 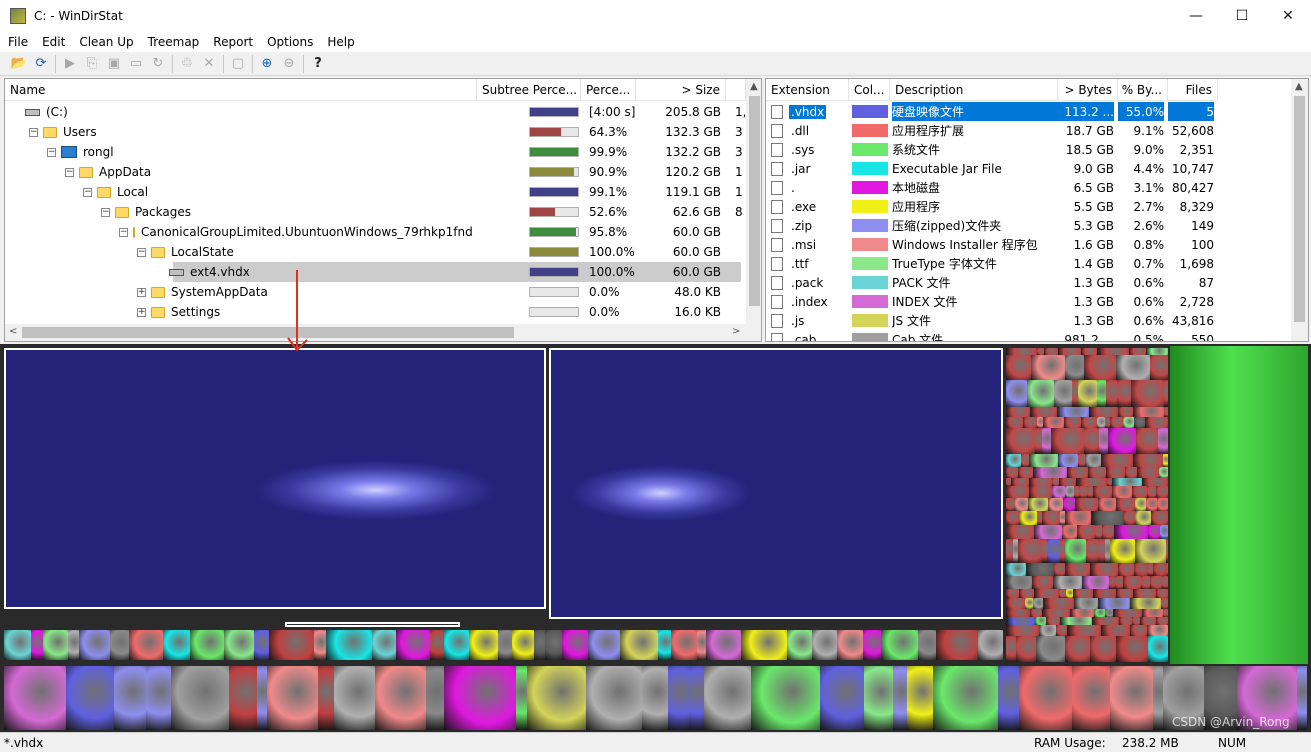 I want to click on help-icon: ?, so click(x=318, y=64).